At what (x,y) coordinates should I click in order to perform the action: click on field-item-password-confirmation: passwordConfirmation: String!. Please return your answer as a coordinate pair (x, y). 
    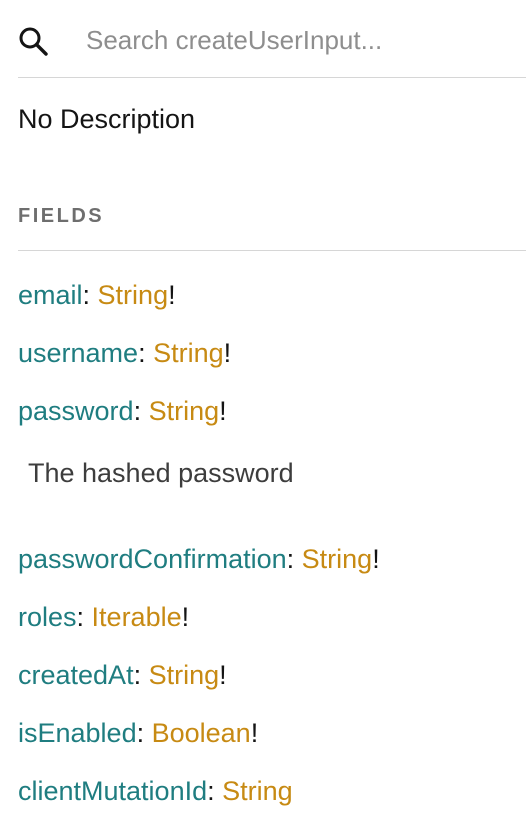
    Looking at the image, I should click on (199, 559).